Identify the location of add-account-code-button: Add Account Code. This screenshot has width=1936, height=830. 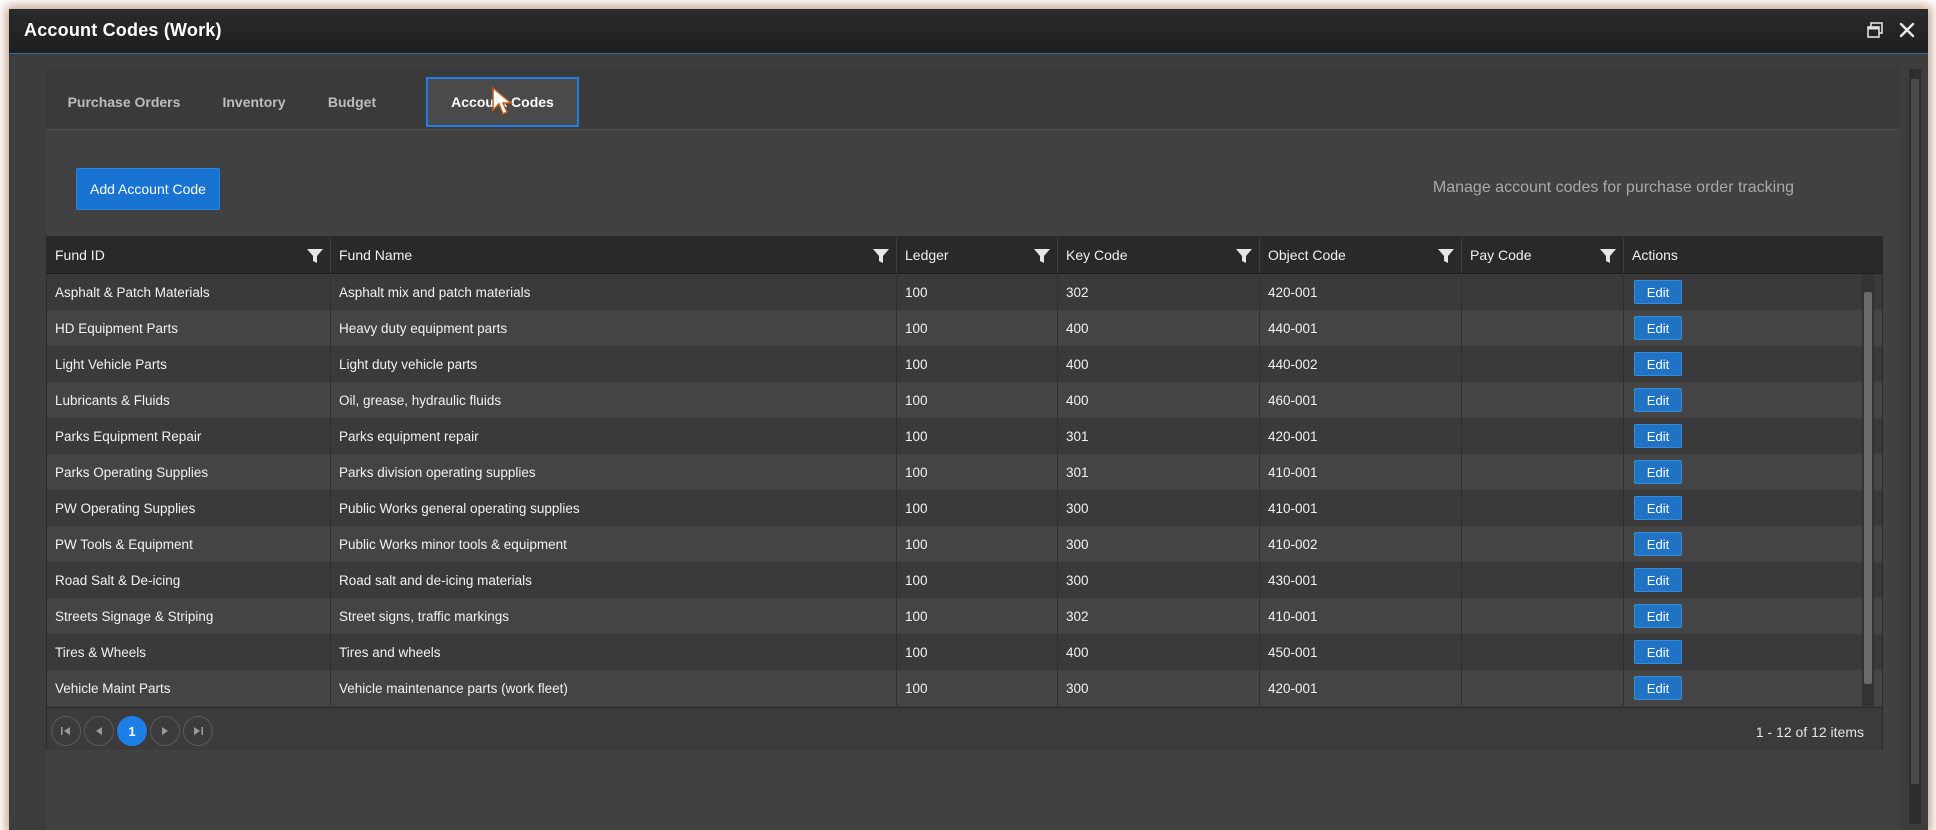
(148, 189).